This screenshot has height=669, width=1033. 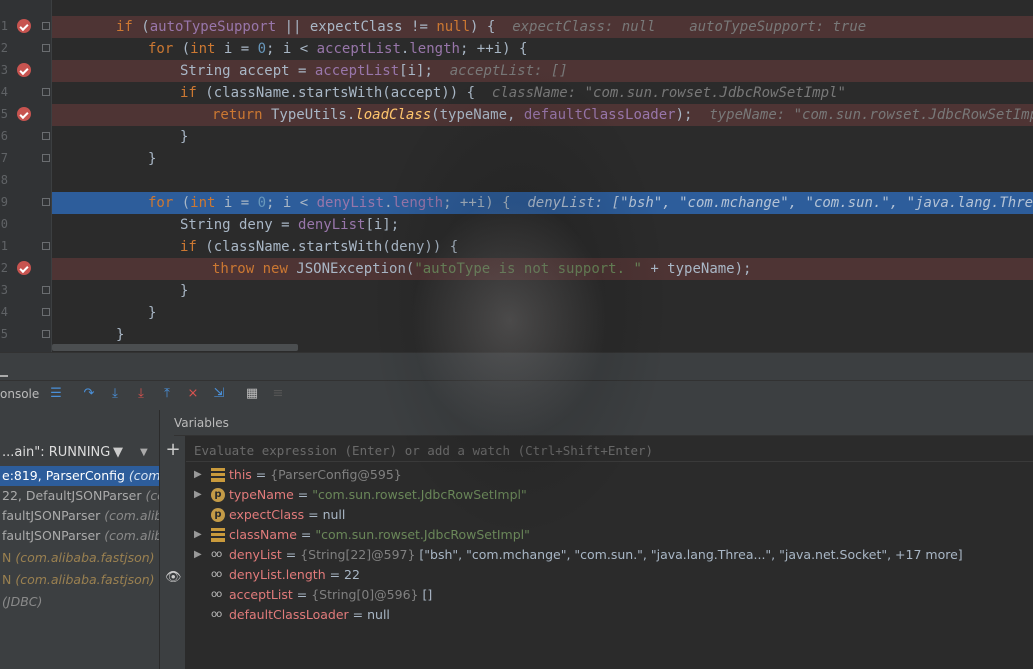 I want to click on run-to-cursor-icon: ⇲, so click(x=219, y=394).